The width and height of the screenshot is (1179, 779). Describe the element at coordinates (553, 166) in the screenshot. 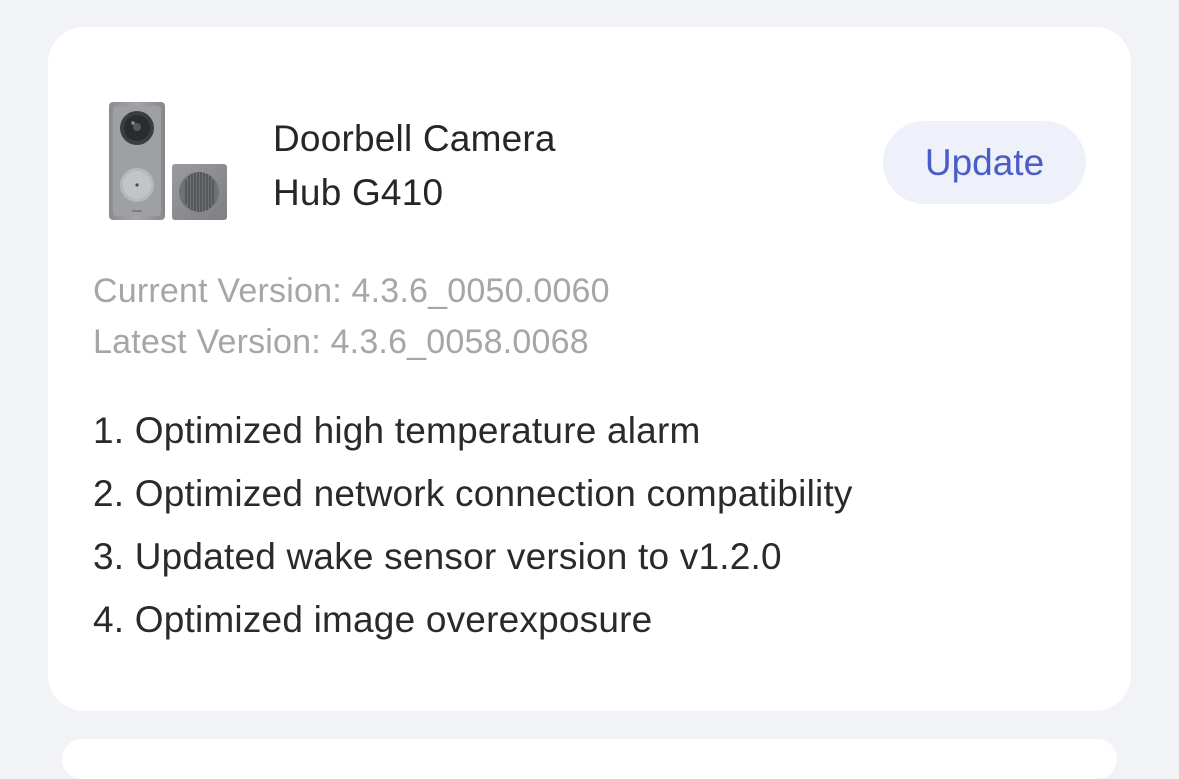

I see `device-name: Doorbell Camera Hub G410` at that location.